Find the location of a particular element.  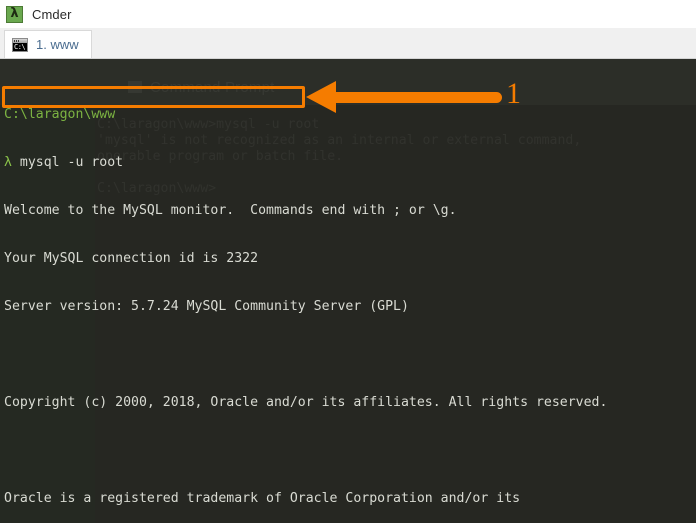

command-line: λ mysql -u root is located at coordinates (313, 163).